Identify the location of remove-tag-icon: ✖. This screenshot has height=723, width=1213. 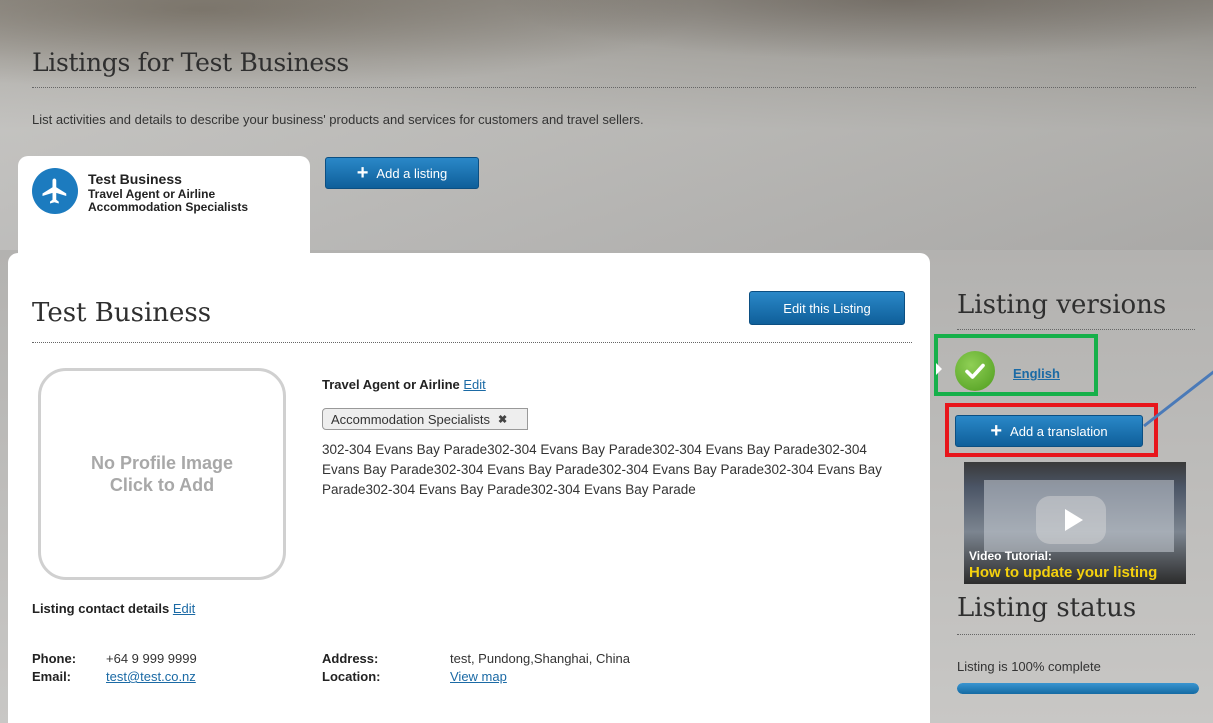
(502, 419).